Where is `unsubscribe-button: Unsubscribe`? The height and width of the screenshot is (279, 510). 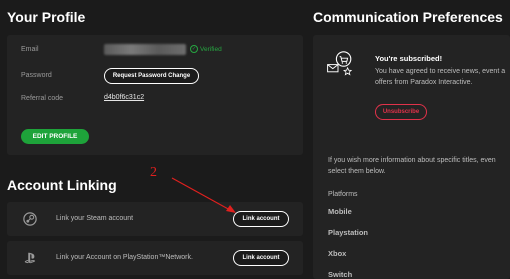 unsubscribe-button: Unsubscribe is located at coordinates (401, 112).